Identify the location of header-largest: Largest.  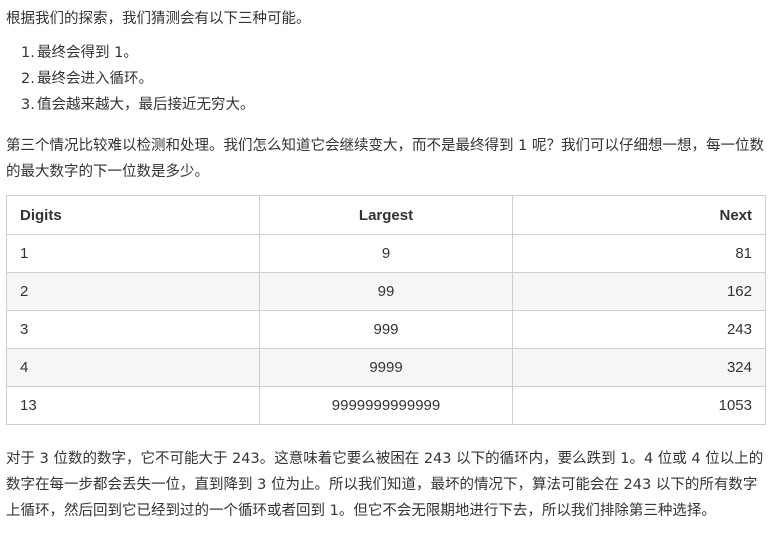
(386, 215).